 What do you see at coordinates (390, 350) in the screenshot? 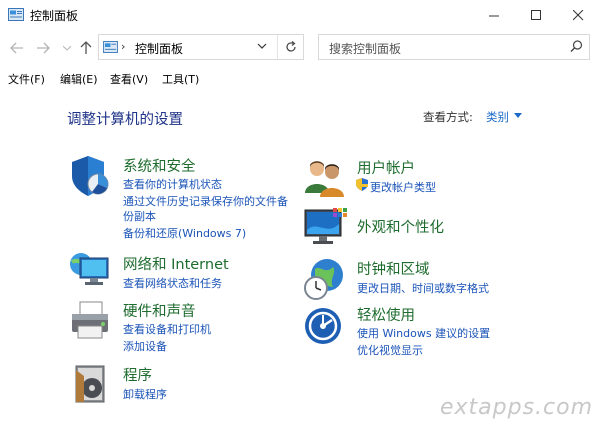
I see `link-optimize-visual-display: 优化视觉显示` at bounding box center [390, 350].